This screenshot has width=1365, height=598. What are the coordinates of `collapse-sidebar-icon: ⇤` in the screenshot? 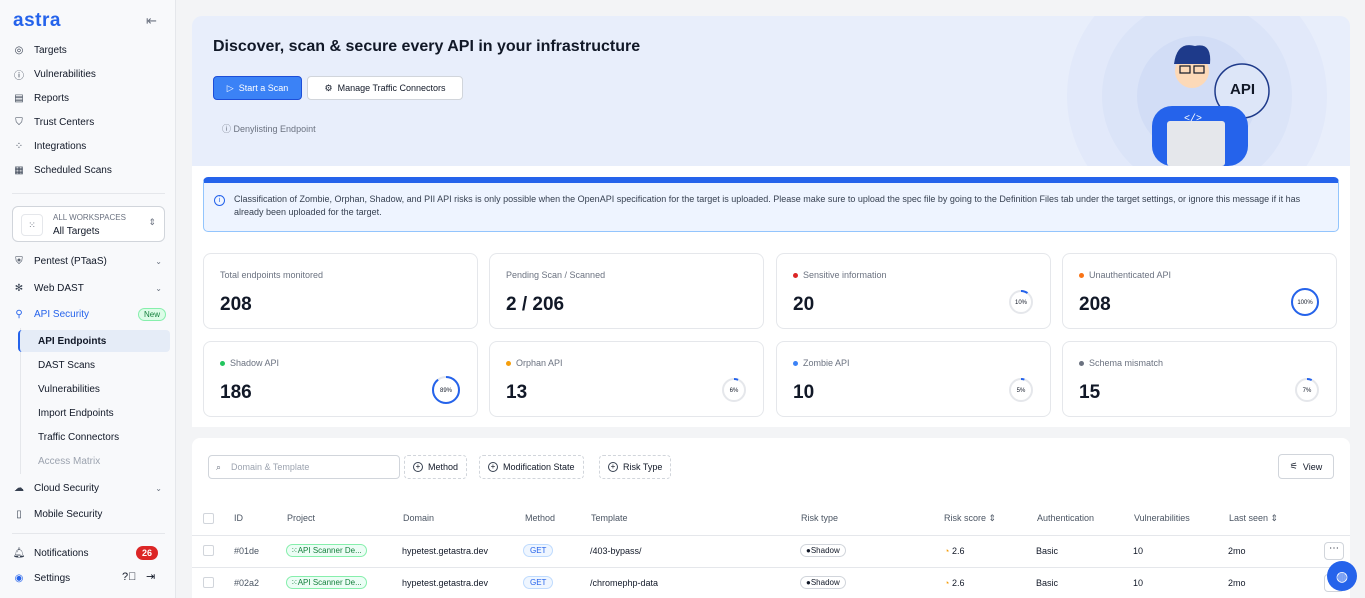 It's located at (151, 21).